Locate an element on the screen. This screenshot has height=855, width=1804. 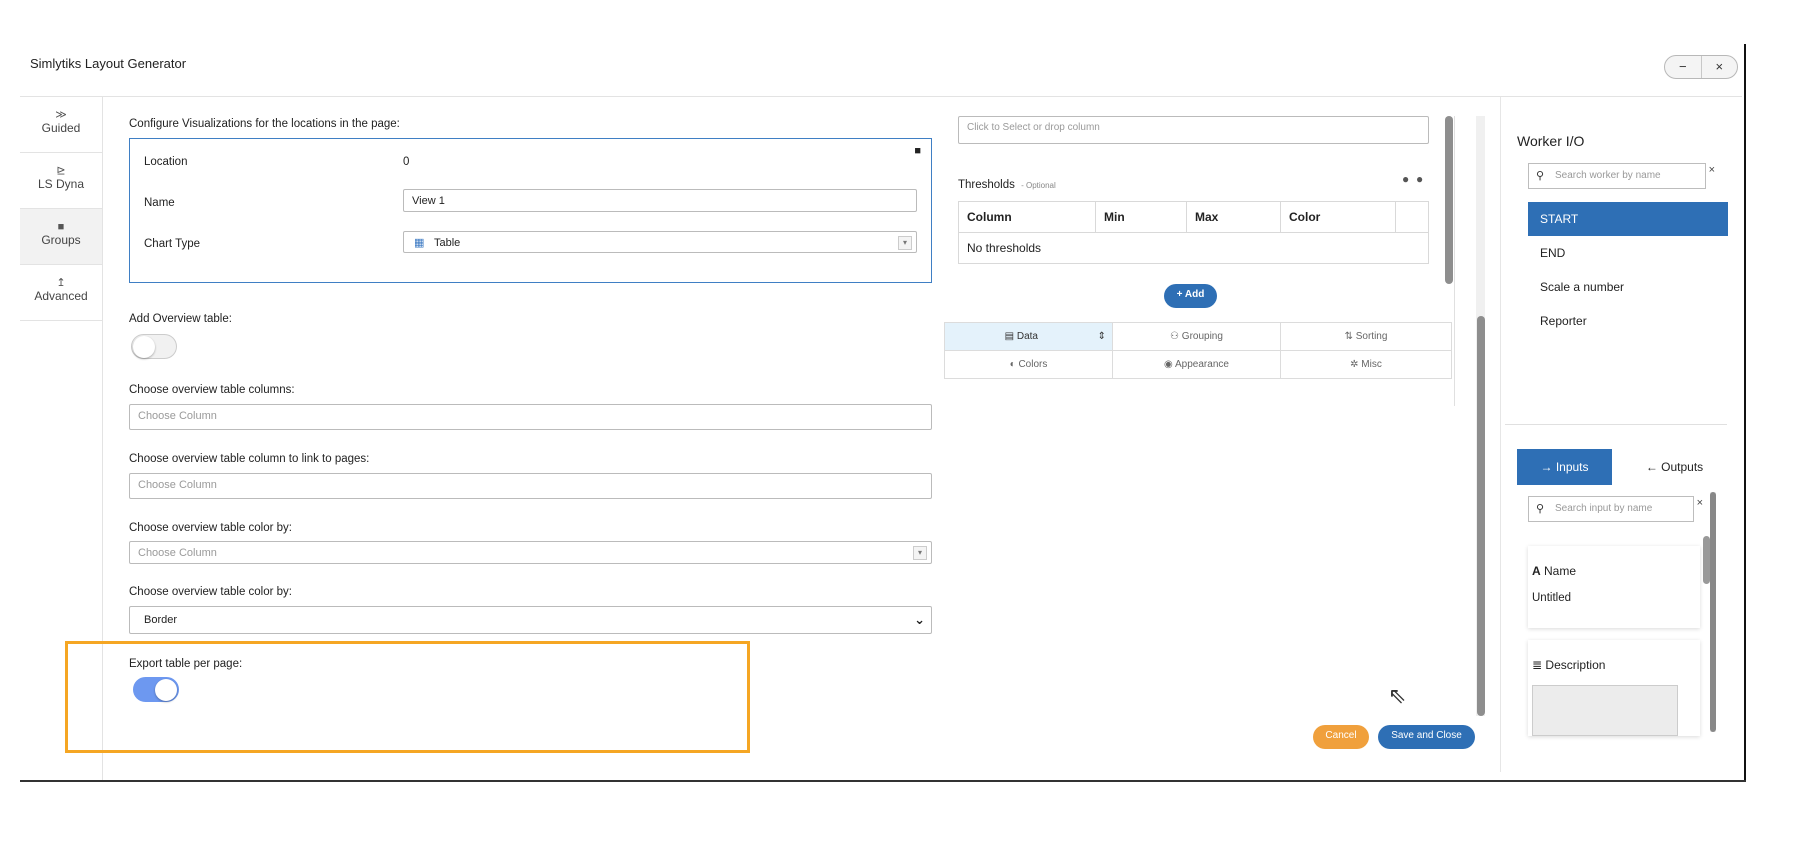
description-field-header: ≣ Description is located at coordinates (1568, 665).